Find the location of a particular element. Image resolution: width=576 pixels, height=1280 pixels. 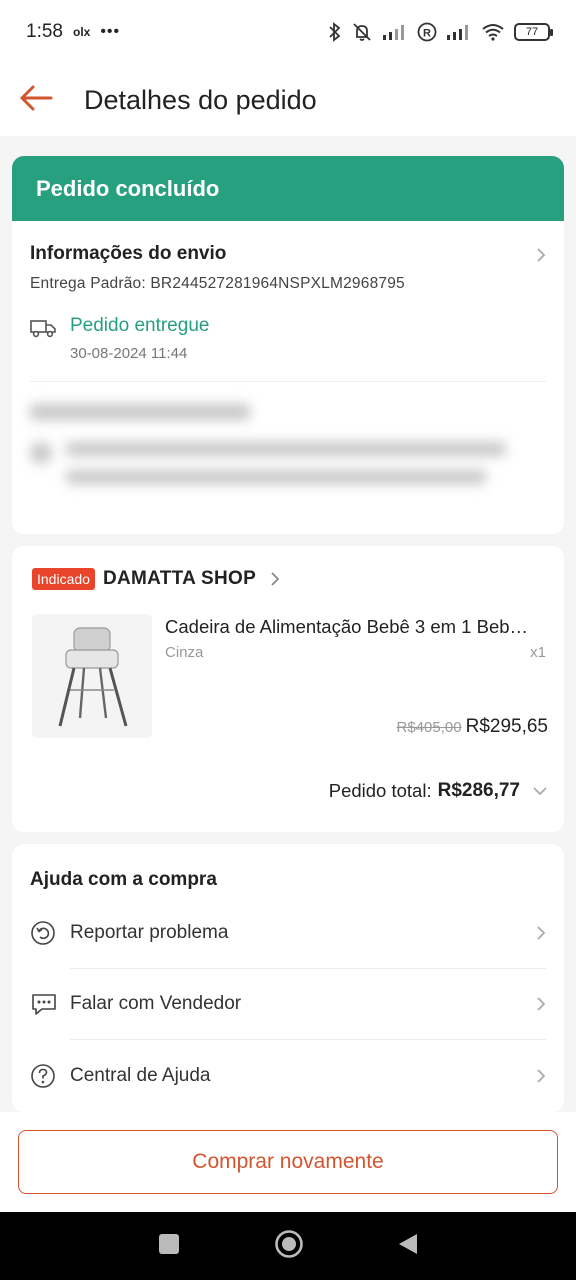

order-total-label: Pedido total: is located at coordinates (380, 790).